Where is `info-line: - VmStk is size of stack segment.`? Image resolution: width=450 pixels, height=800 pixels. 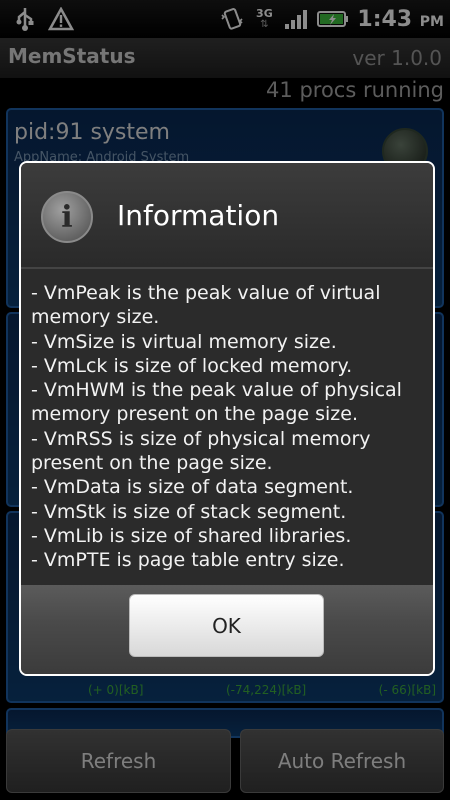
info-line: - VmStk is size of stack segment. is located at coordinates (189, 511).